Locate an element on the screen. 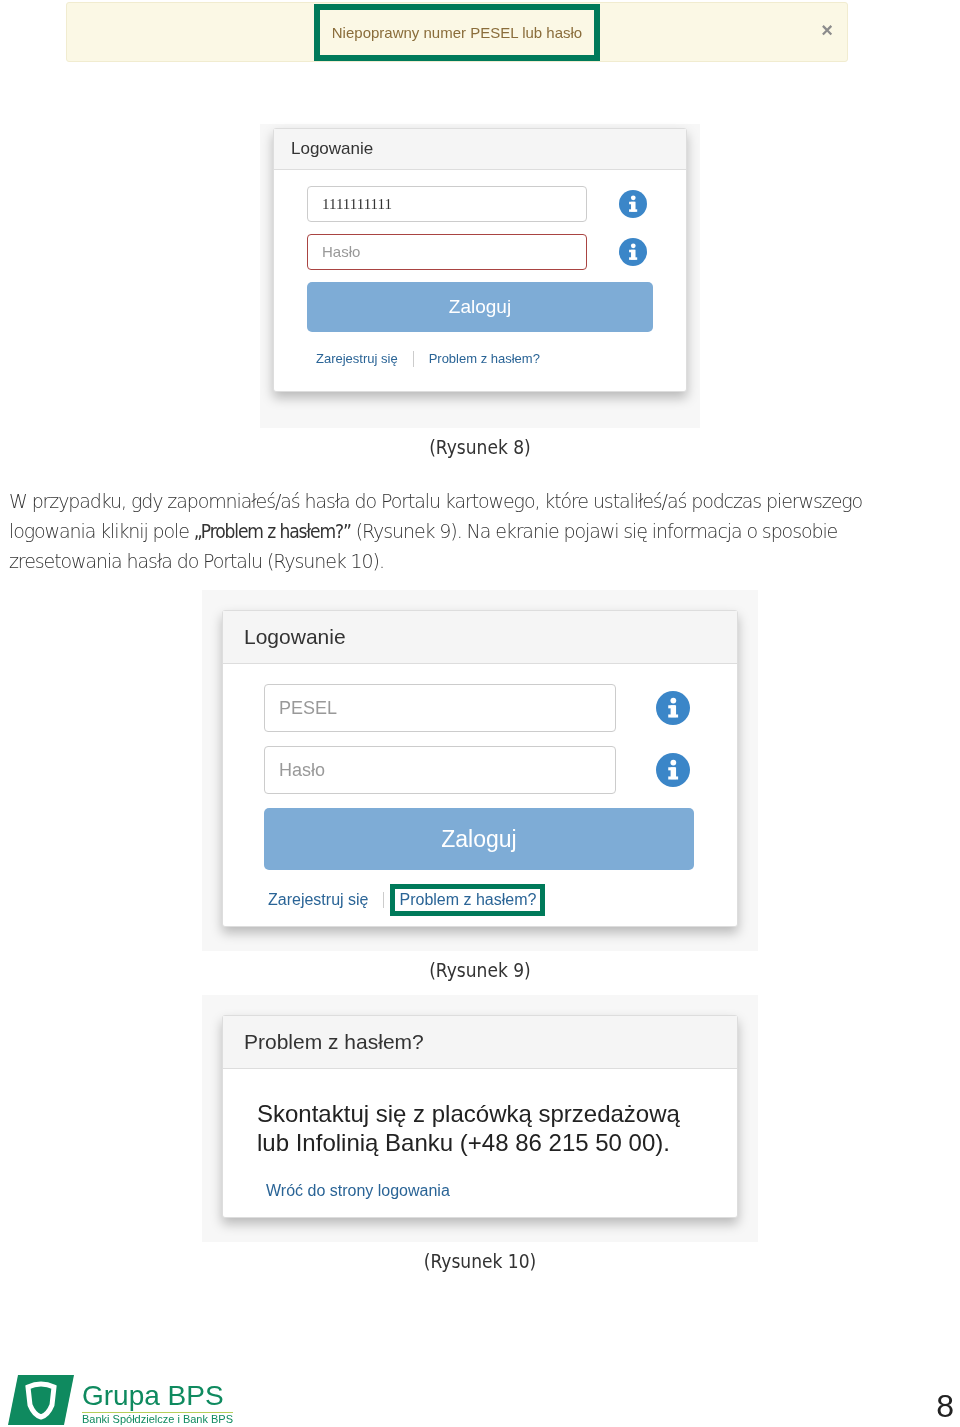  input-field: Hasło is located at coordinates (447, 252).